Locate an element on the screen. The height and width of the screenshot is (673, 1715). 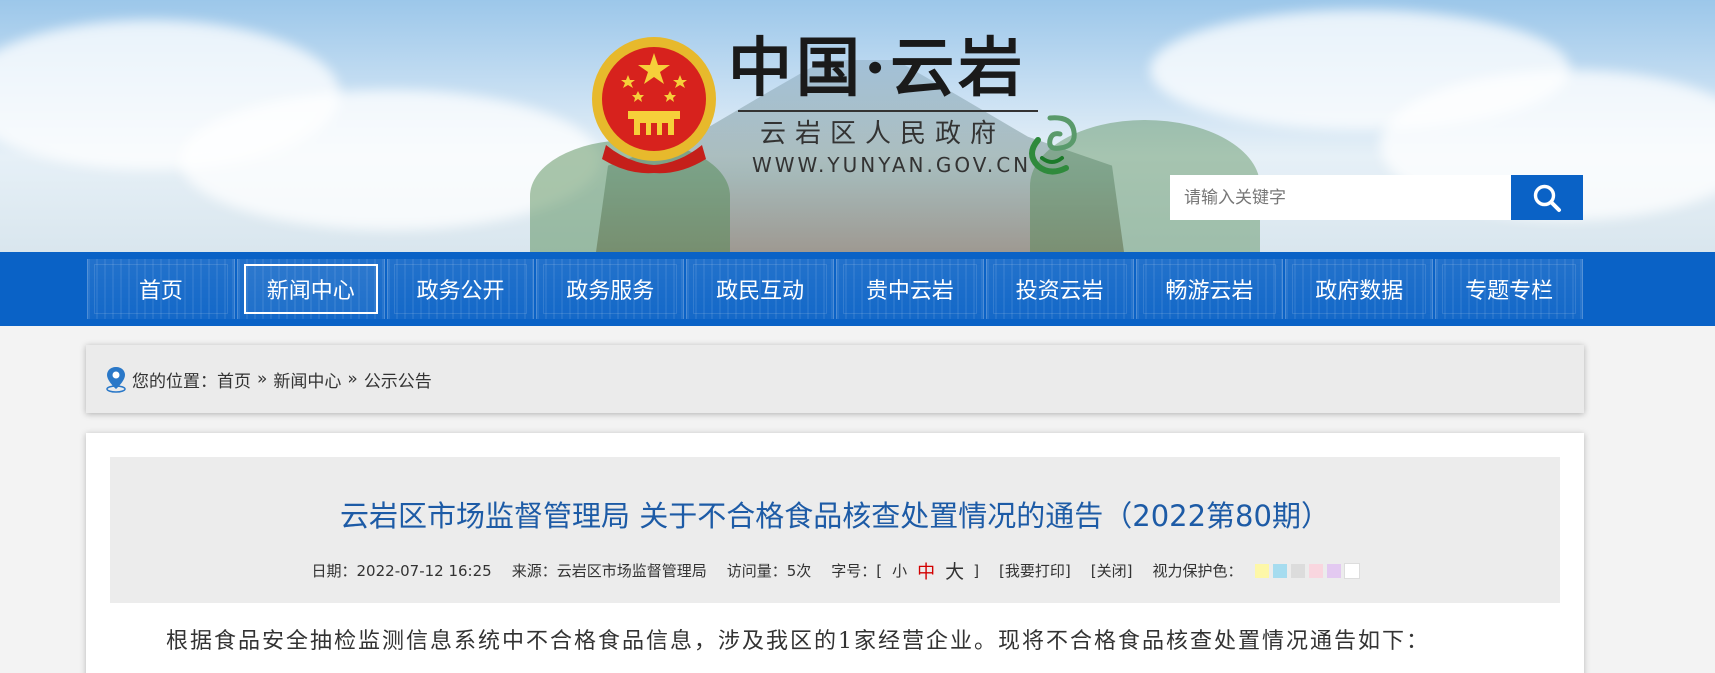
visits-value: 5次 is located at coordinates (799, 571).